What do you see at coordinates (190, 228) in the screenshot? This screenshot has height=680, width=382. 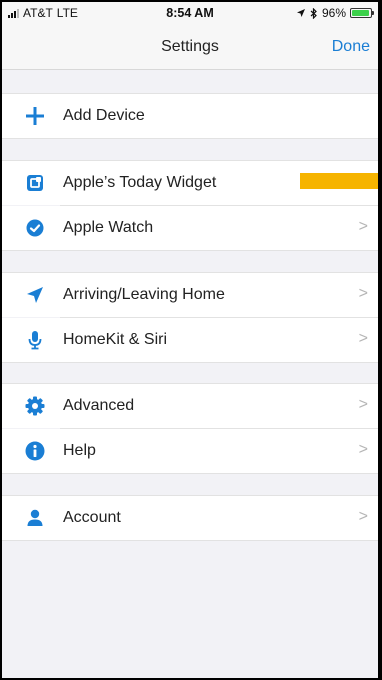 I see `apple-watch-row: Apple Watch >` at bounding box center [190, 228].